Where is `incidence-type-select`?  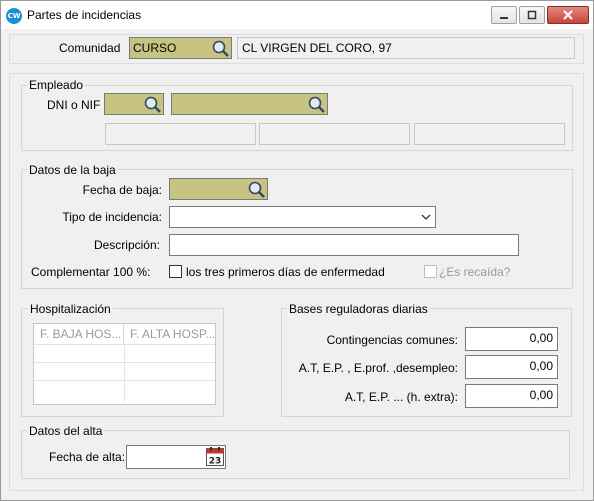
incidence-type-select is located at coordinates (302, 217).